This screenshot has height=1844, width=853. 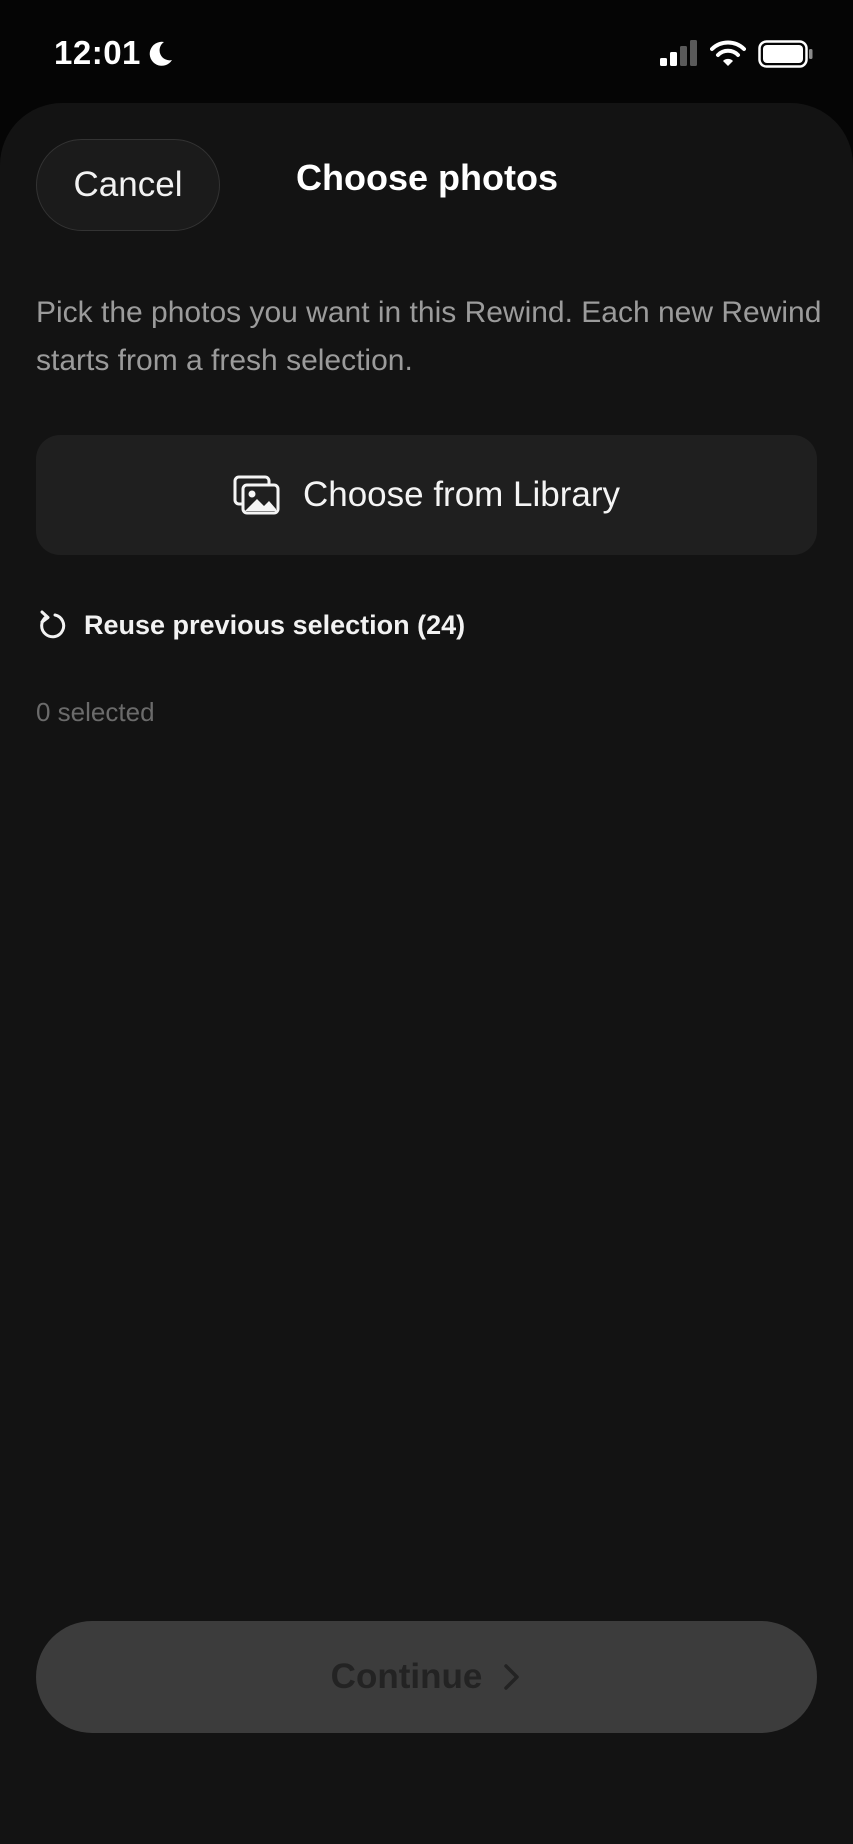 I want to click on page-title: Choose photos, so click(x=427, y=177).